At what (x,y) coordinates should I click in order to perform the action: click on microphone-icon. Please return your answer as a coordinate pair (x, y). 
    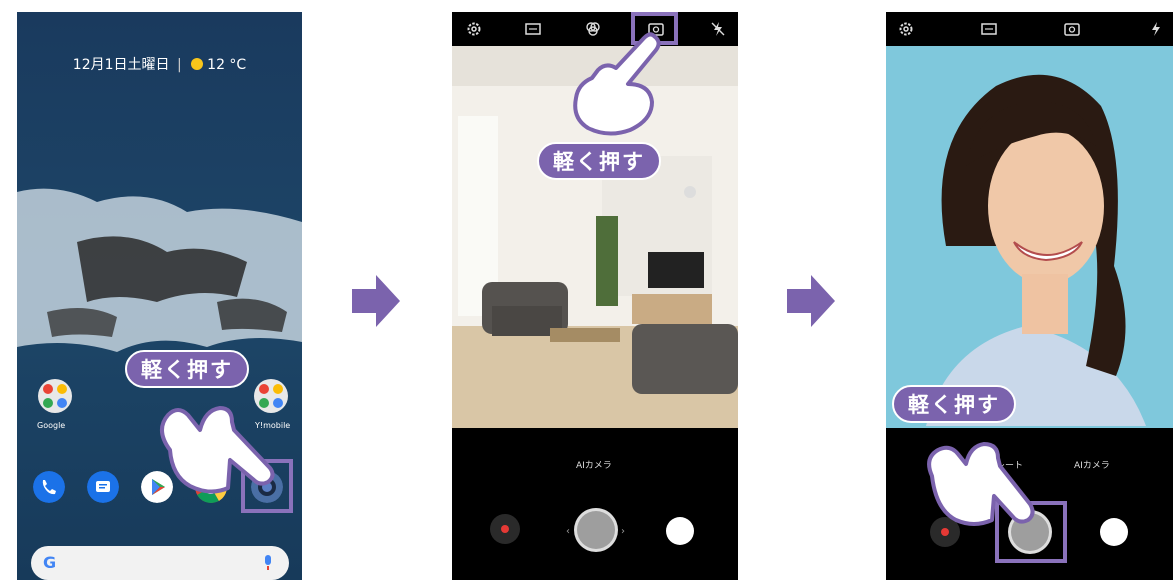
    Looking at the image, I should click on (268, 563).